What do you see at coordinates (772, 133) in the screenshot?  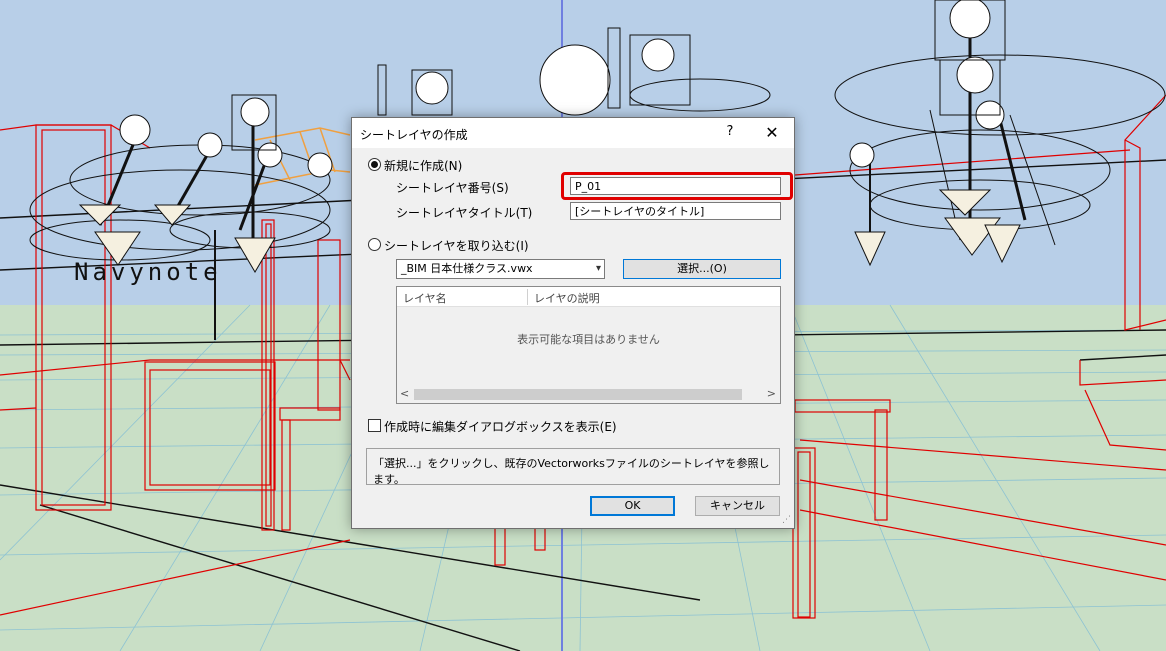 I see `close-icon: ✕` at bounding box center [772, 133].